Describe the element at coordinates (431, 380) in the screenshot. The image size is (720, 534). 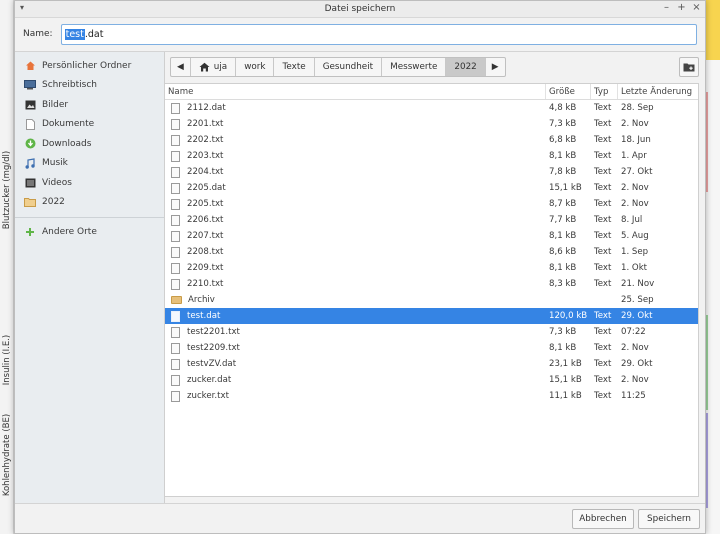
I see `table-row: zucker.dat 15,1 kB Text 2. Nov` at that location.